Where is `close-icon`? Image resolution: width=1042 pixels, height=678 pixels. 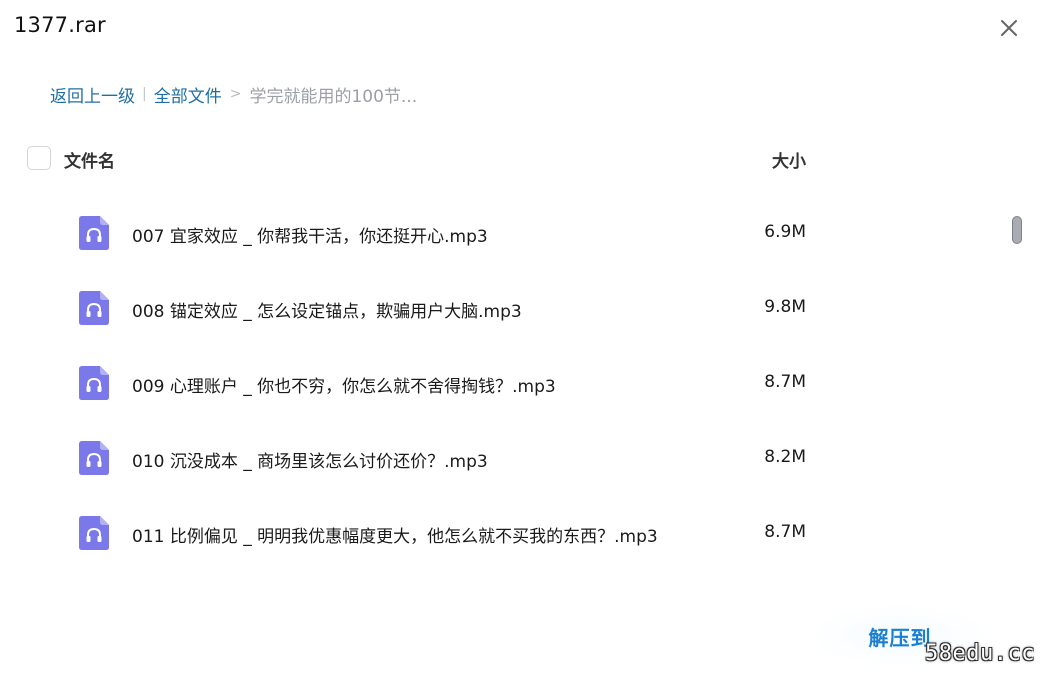 close-icon is located at coordinates (1009, 28).